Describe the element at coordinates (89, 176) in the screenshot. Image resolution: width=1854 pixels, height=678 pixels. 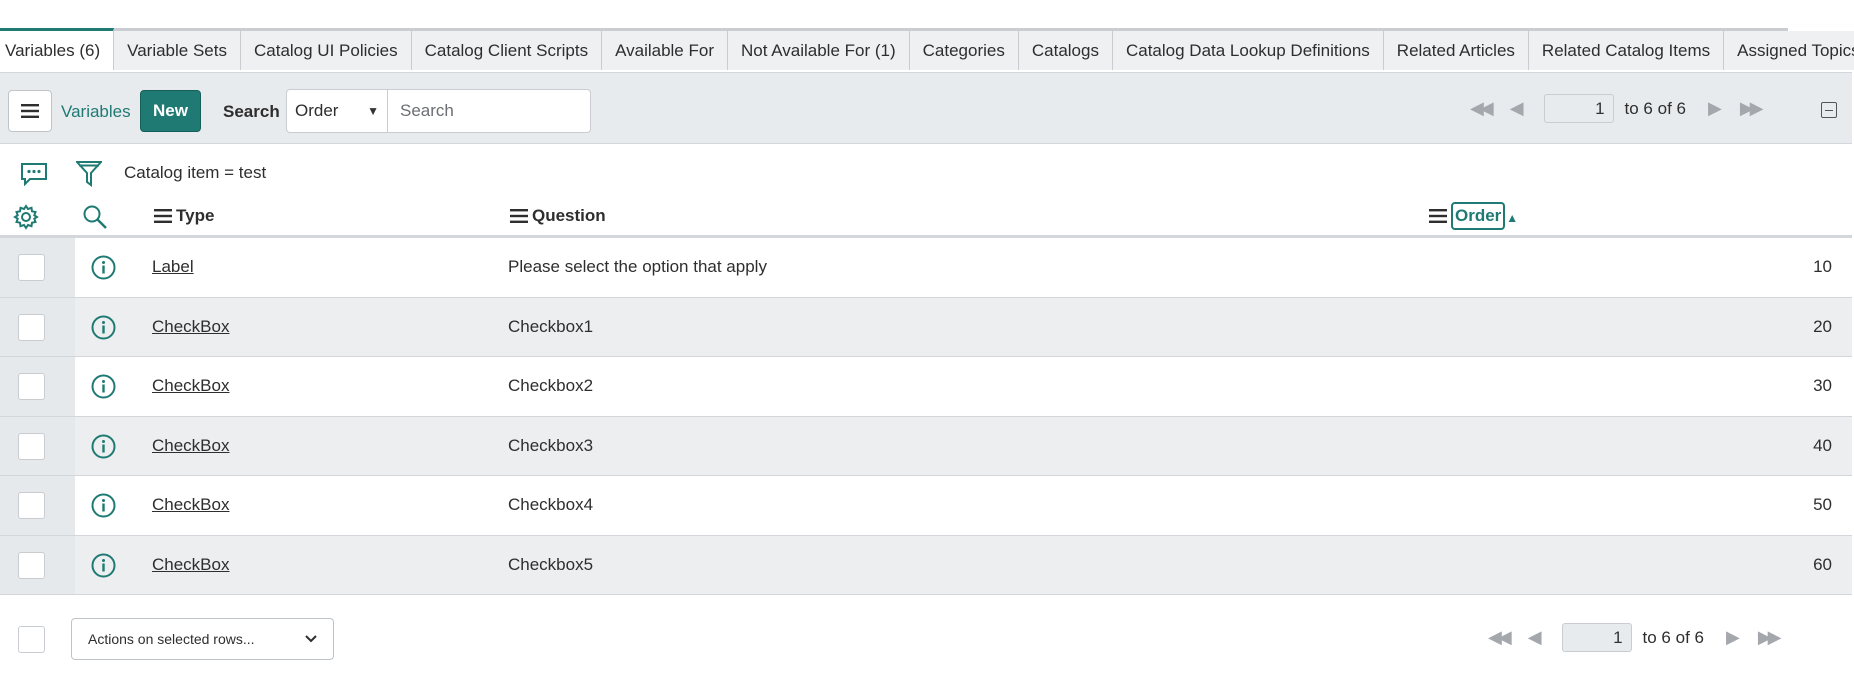
I see `filter-icon` at that location.